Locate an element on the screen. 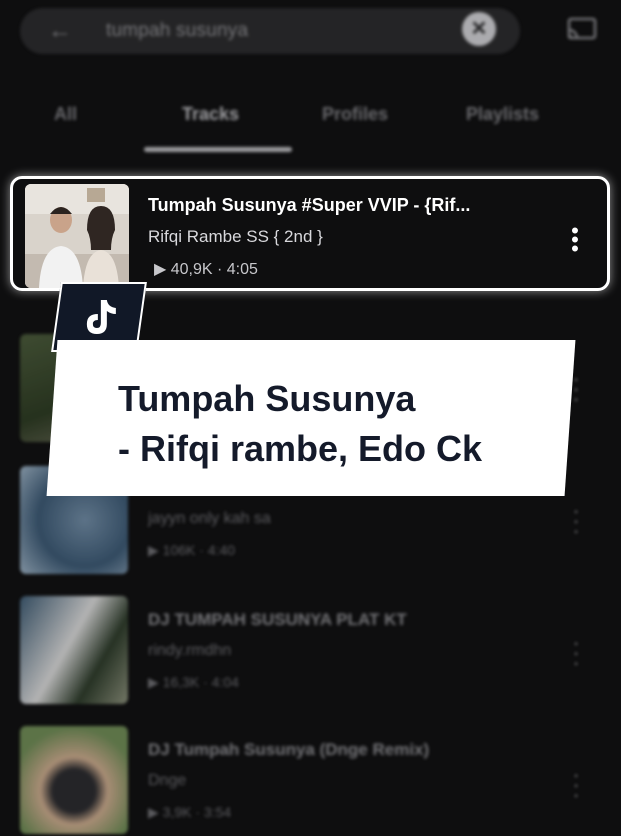 The width and height of the screenshot is (621, 836). highlighted-track-meta: ▶ 40,9K · 4:05 is located at coordinates (206, 269).